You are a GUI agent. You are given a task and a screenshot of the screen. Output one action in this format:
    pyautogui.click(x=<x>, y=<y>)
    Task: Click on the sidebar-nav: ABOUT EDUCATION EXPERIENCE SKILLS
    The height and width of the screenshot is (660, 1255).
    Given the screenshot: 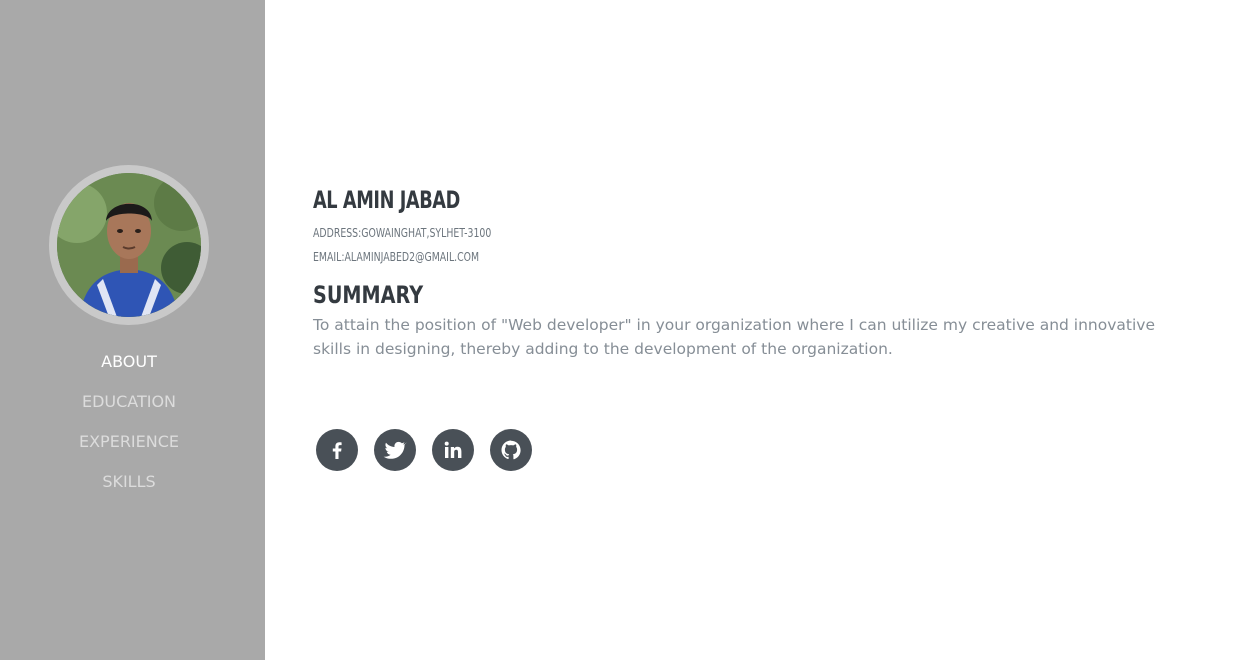 What is the action you would take?
    pyautogui.click(x=129, y=430)
    